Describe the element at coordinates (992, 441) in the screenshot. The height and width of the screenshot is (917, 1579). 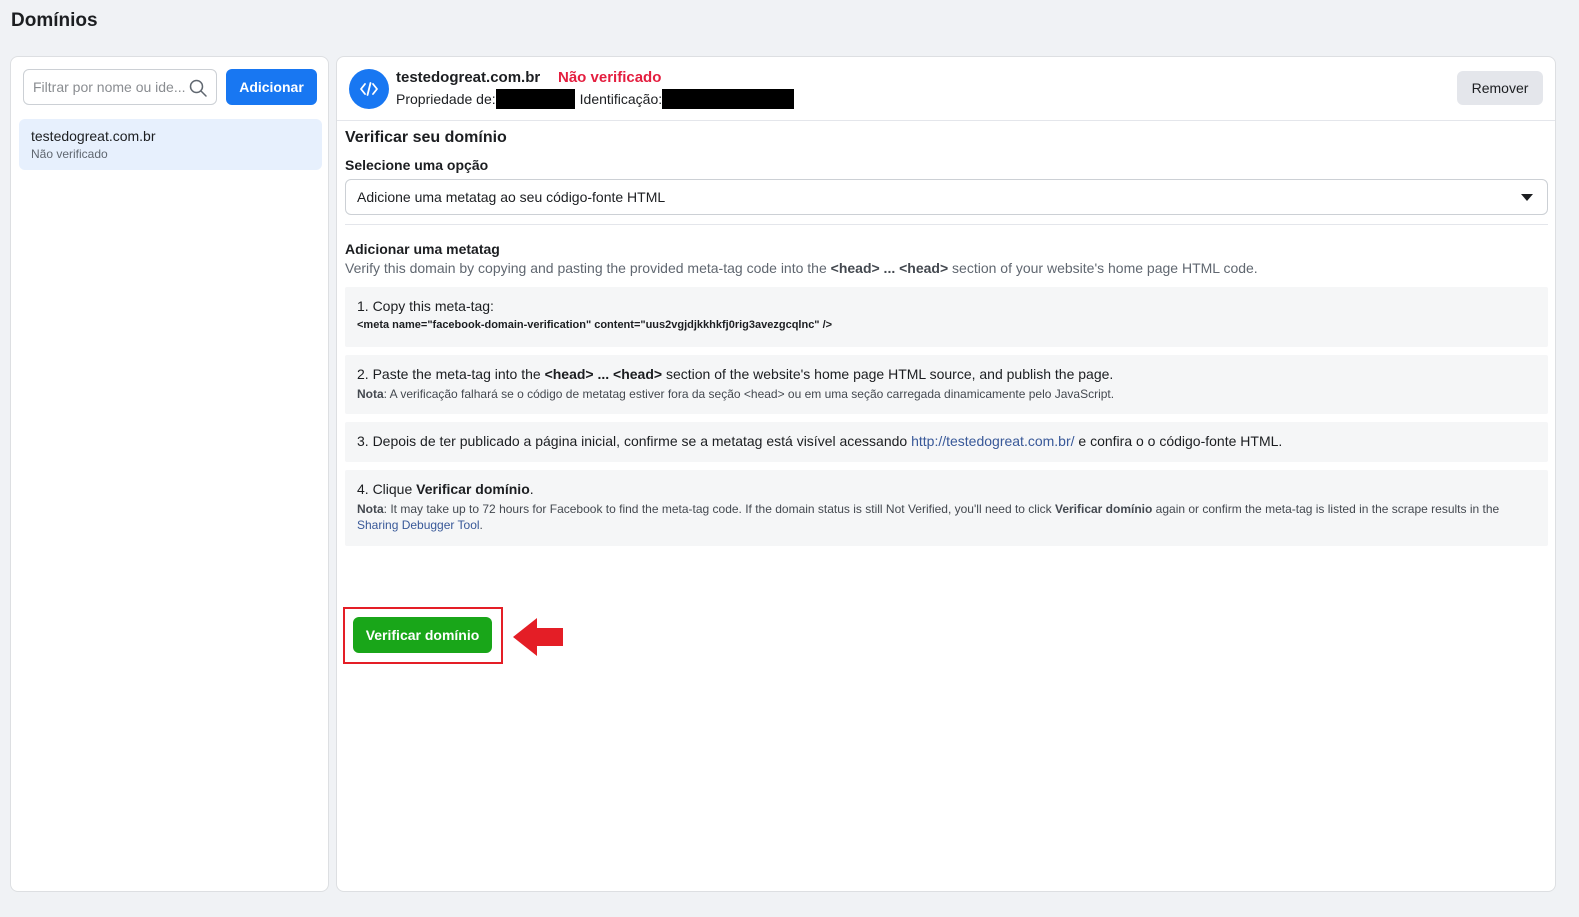
I see `domain-link: http://testedogreat.com.br/` at that location.